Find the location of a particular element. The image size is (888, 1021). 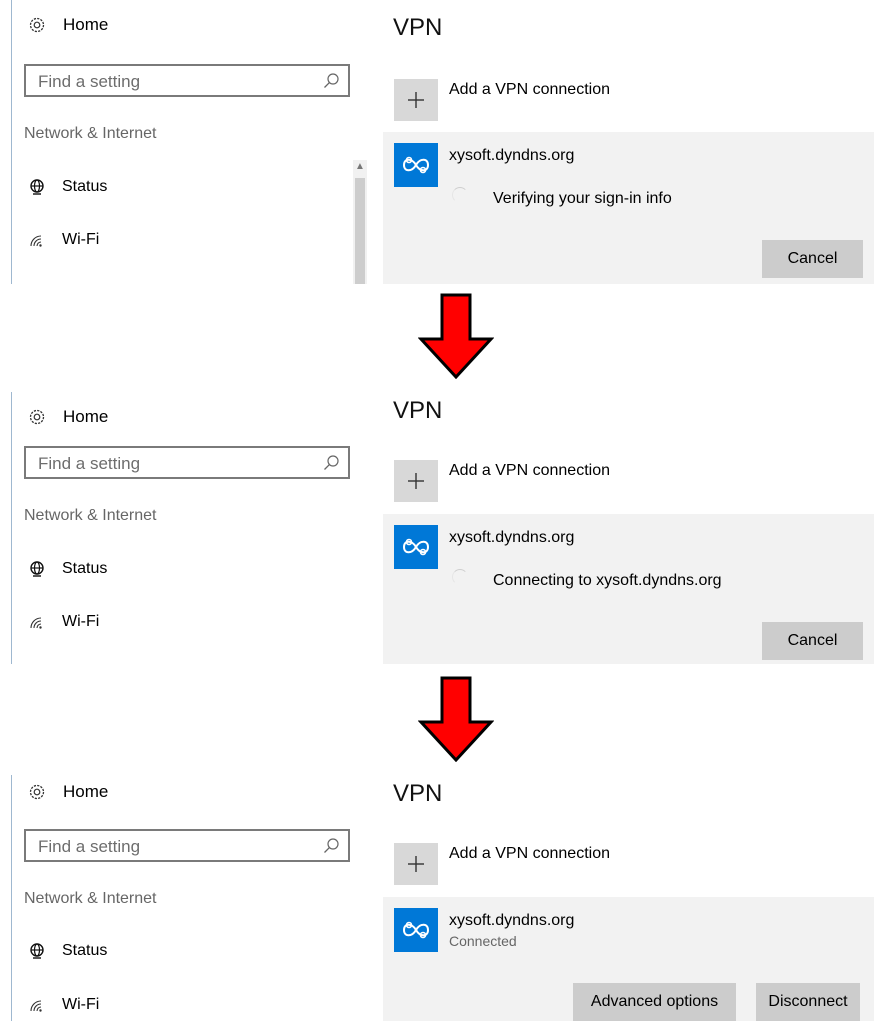

vpn-status-text: Verifying your sign-in info is located at coordinates (582, 198).